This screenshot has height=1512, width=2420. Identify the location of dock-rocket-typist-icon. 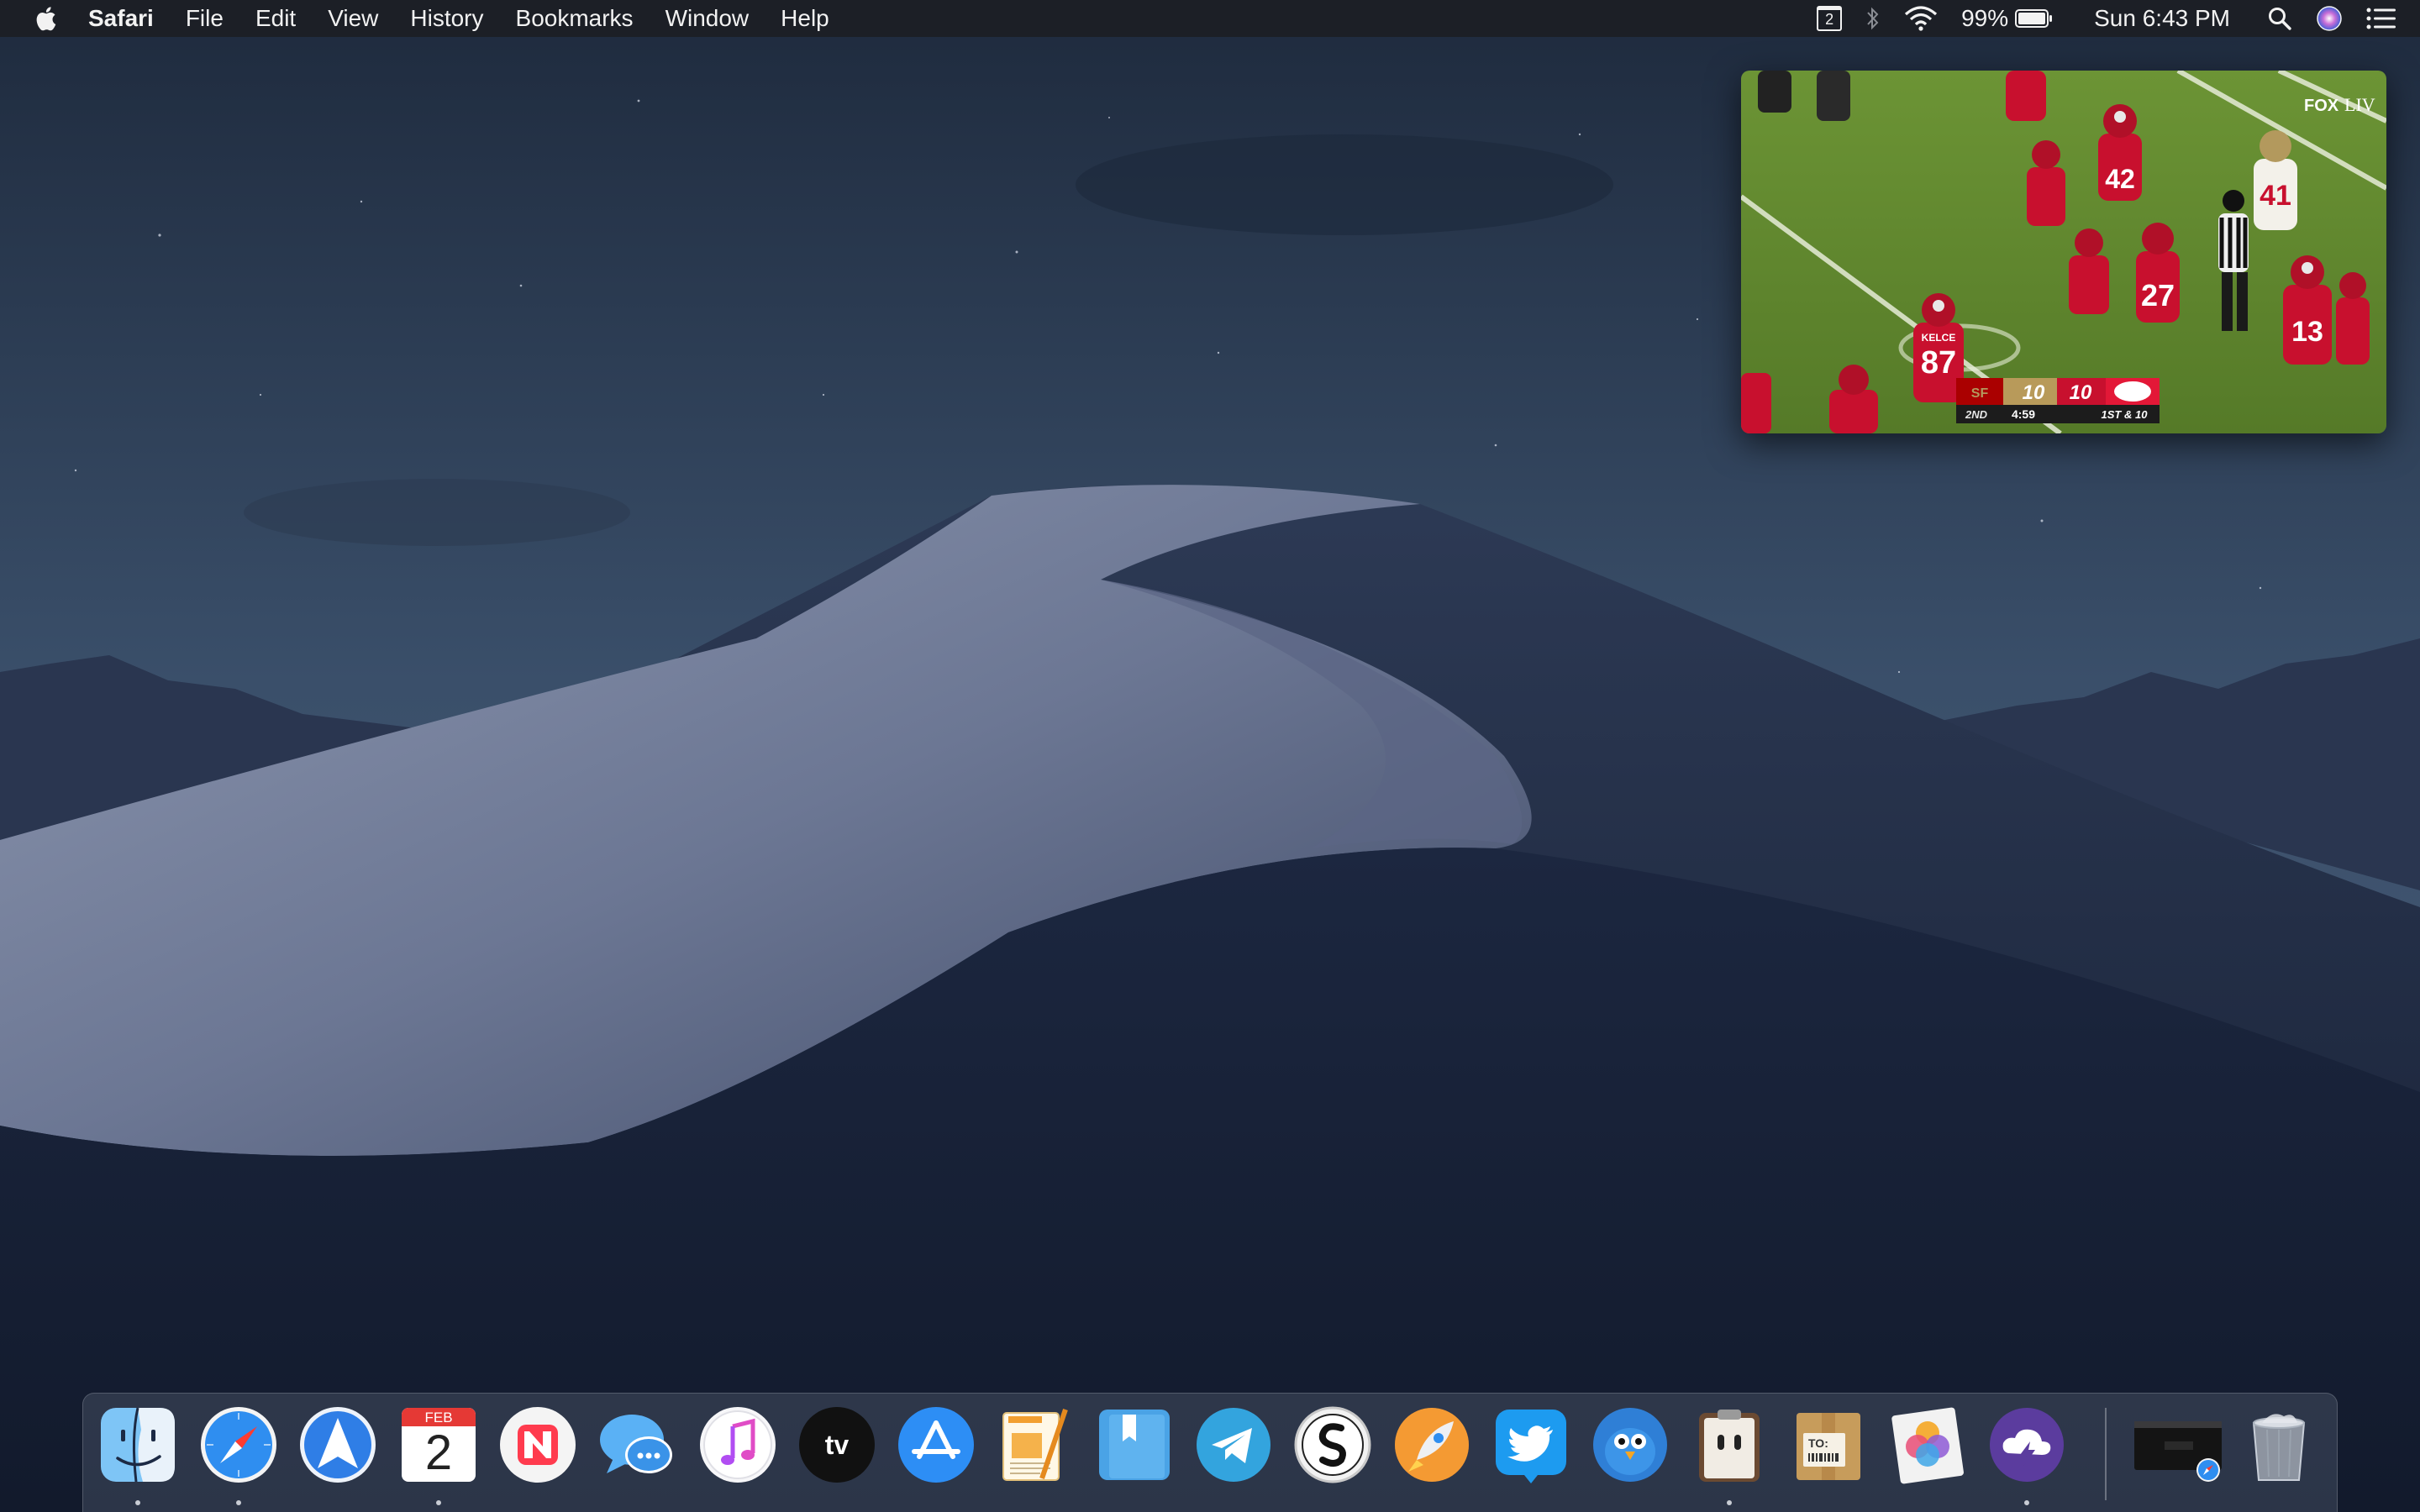
(1432, 1444).